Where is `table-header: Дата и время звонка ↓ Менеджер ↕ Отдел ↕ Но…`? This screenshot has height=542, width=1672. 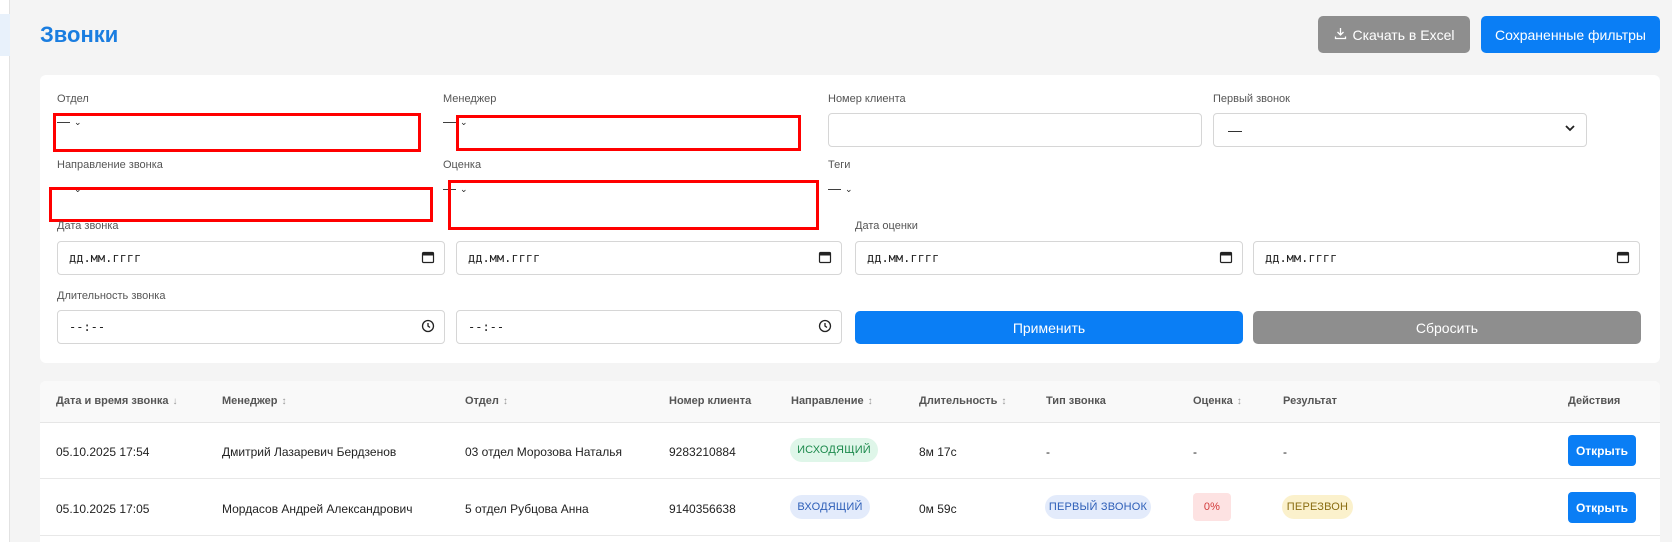
table-header: Дата и время звонка ↓ Менеджер ↕ Отдел ↕ Но… is located at coordinates (850, 402).